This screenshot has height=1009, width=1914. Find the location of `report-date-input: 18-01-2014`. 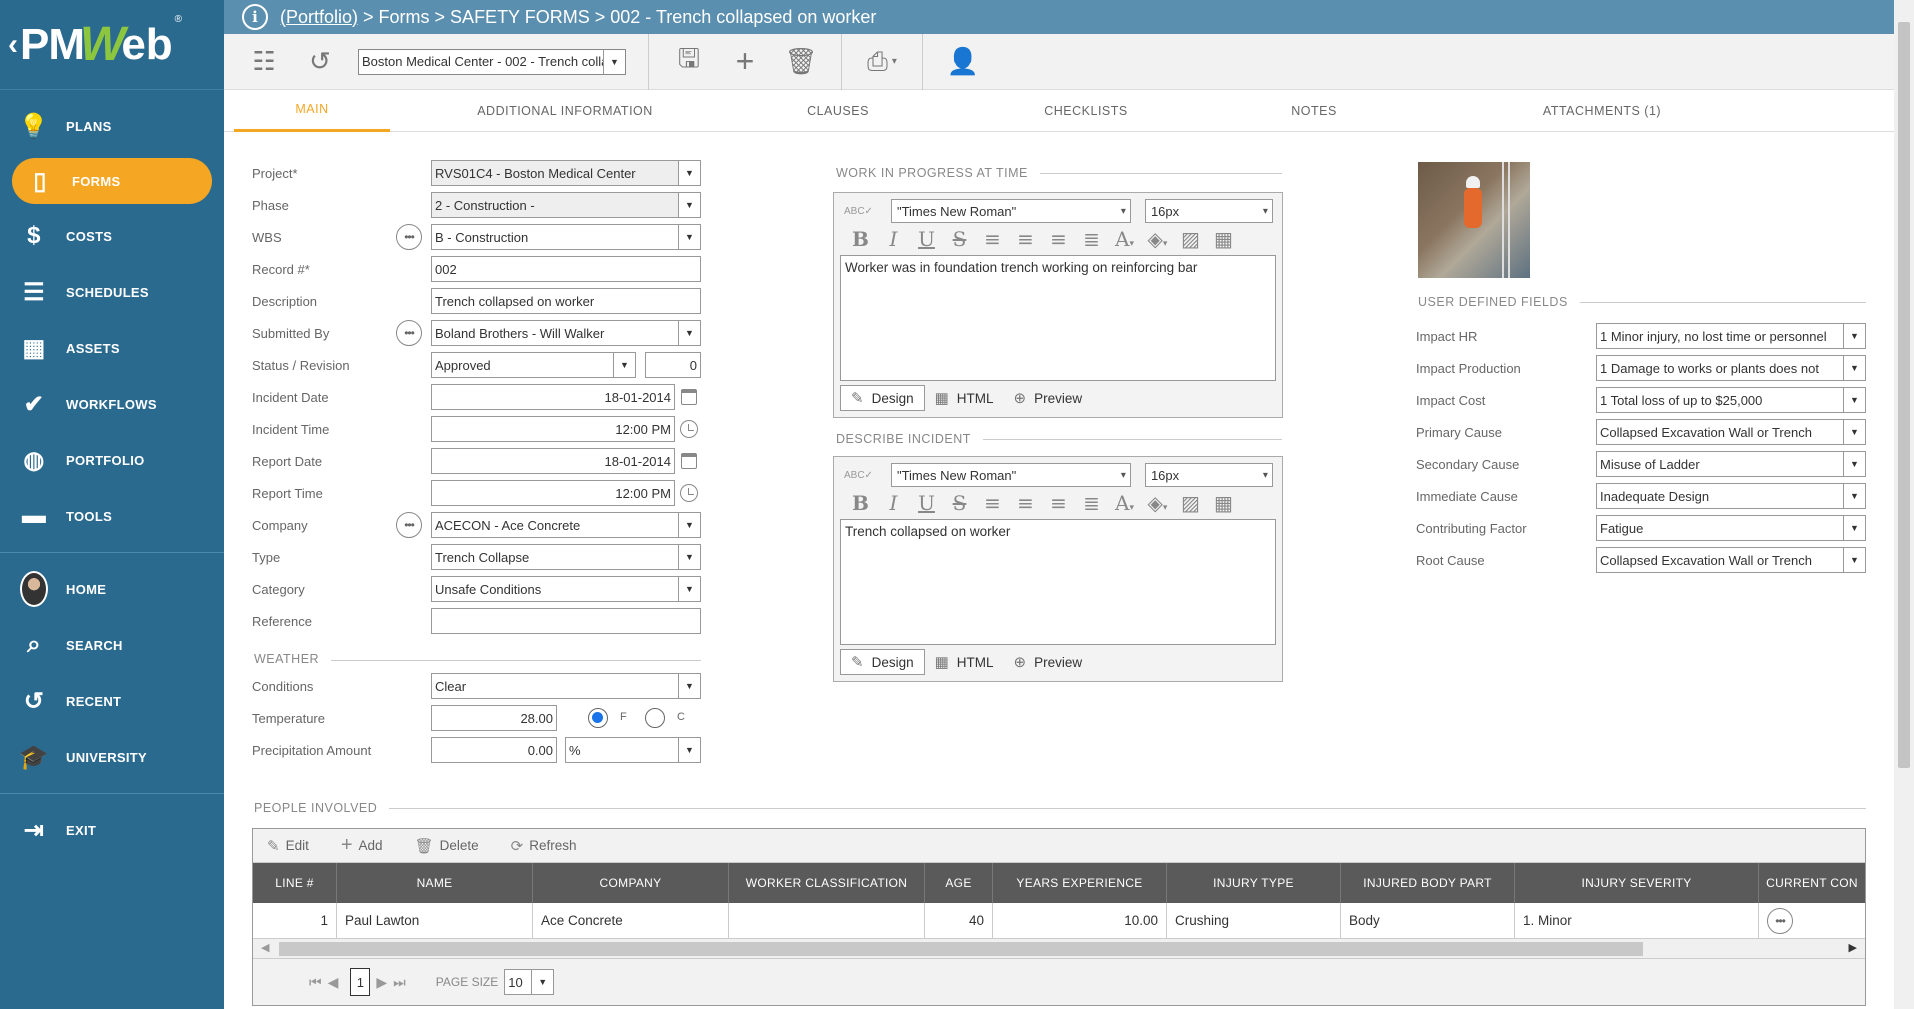

report-date-input: 18-01-2014 is located at coordinates (553, 461).